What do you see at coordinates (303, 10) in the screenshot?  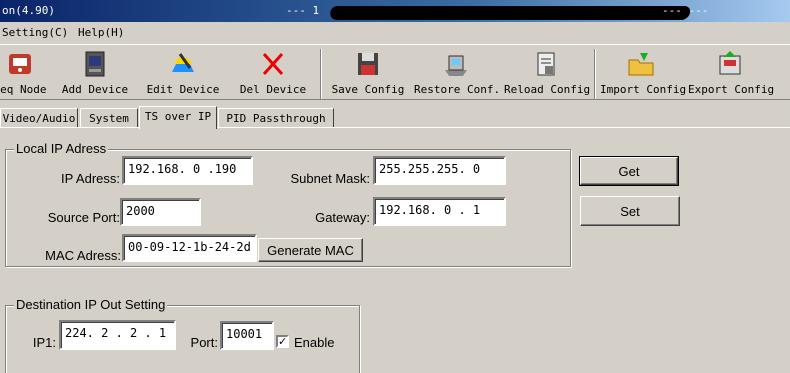 I see `window-title-mid: --- 1` at bounding box center [303, 10].